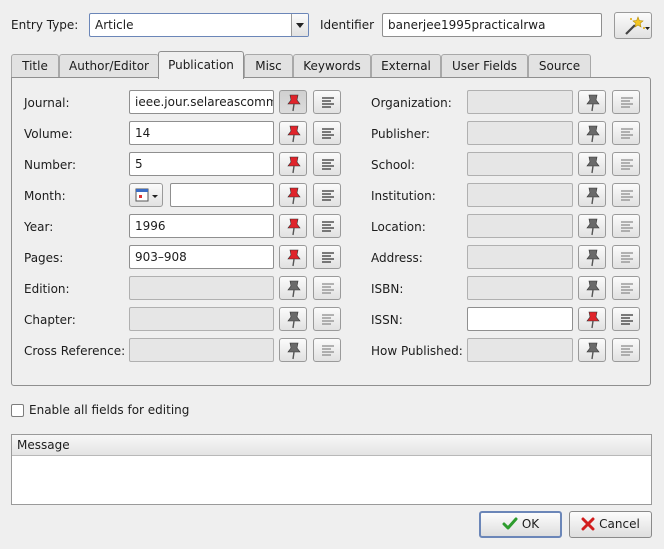 The height and width of the screenshot is (549, 664). I want to click on address-label: Address:, so click(397, 258).